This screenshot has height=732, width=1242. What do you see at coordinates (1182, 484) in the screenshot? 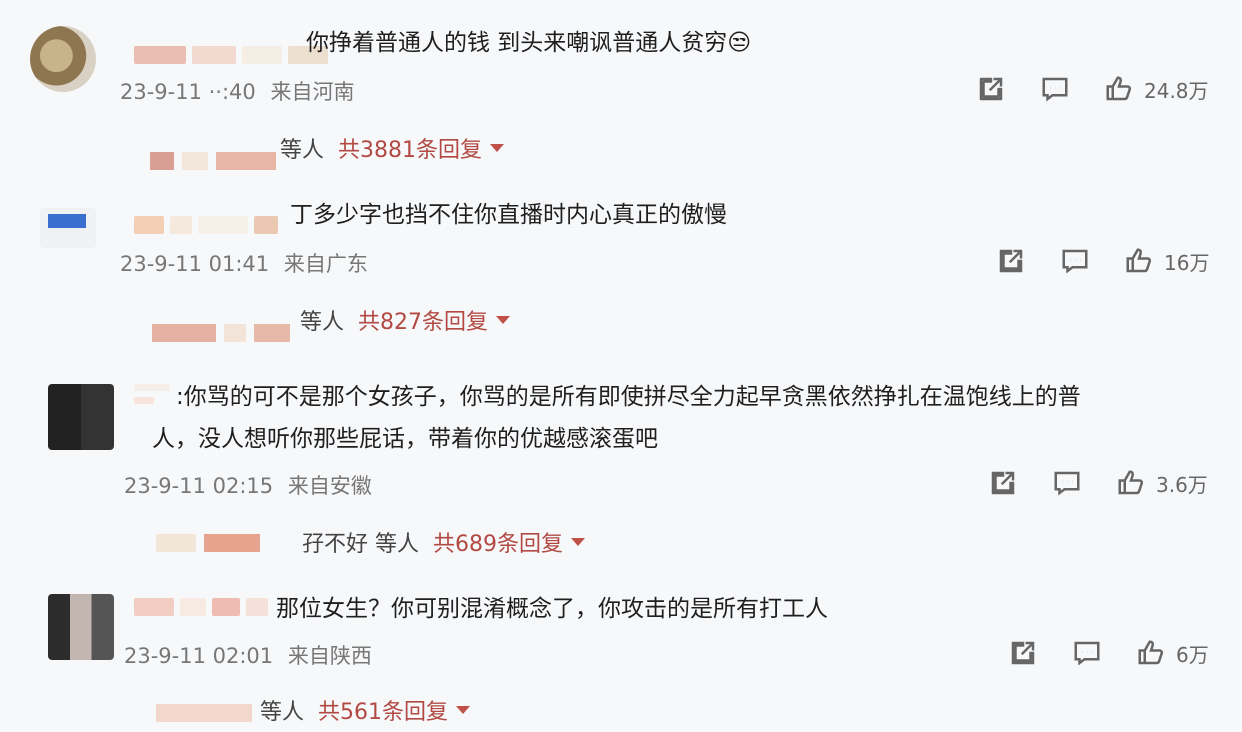
I see `like-count: 3.6万` at bounding box center [1182, 484].